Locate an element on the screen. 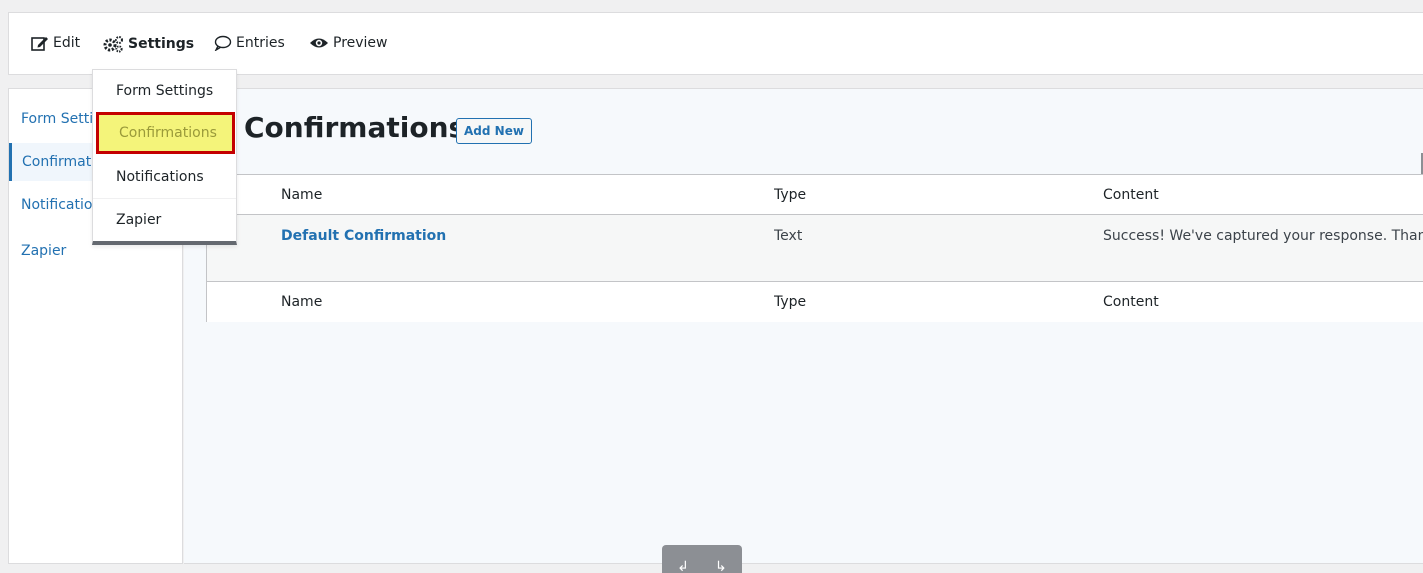 Image resolution: width=1423 pixels, height=573 pixels. menu-item-confirmations: Confirmations is located at coordinates (165, 133).